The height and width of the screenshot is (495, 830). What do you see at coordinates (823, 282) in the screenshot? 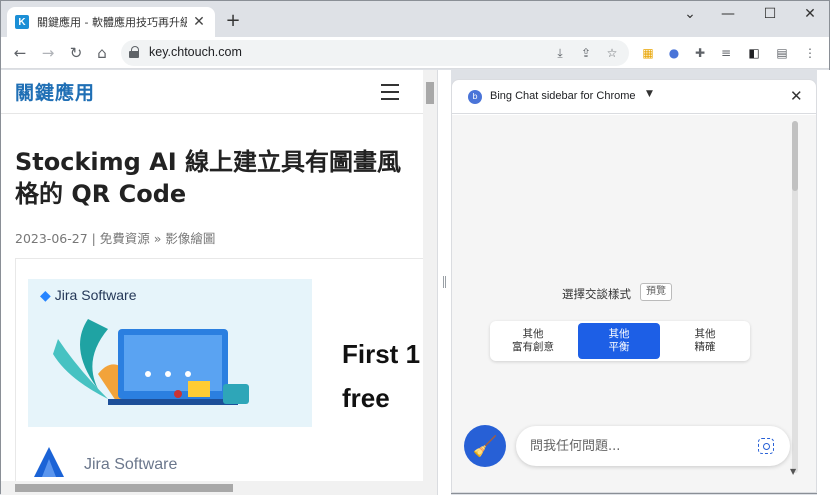
I see `window-right-edge` at bounding box center [823, 282].